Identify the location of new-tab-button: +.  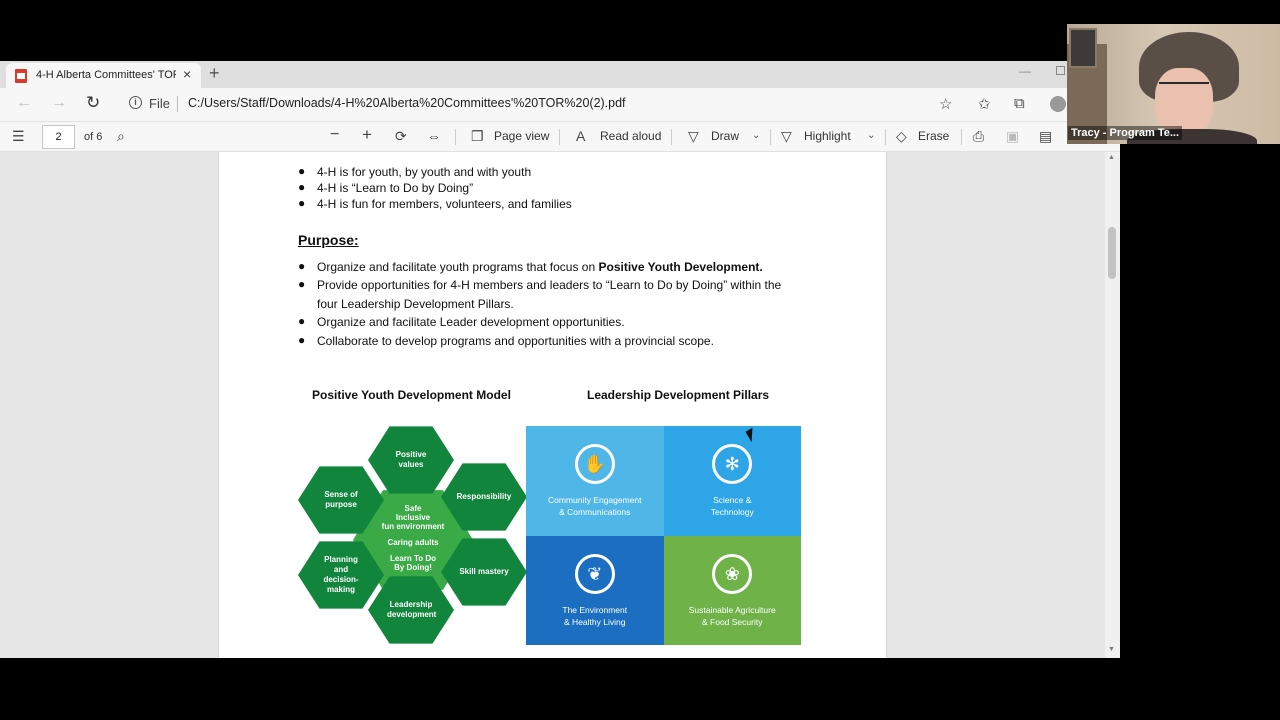
(214, 73).